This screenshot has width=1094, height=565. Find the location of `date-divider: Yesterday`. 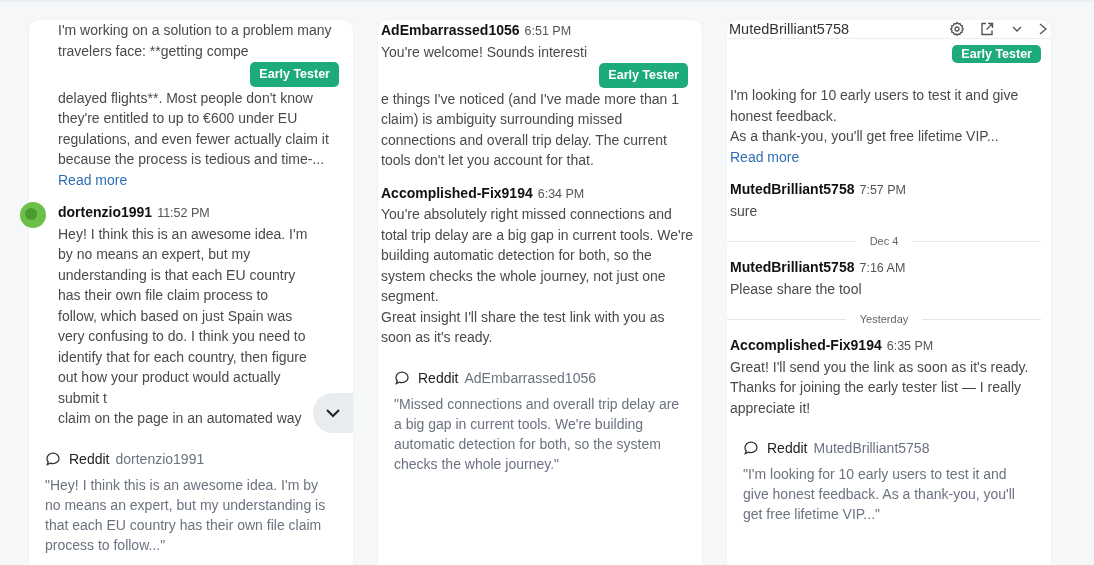

date-divider: Yesterday is located at coordinates (884, 319).